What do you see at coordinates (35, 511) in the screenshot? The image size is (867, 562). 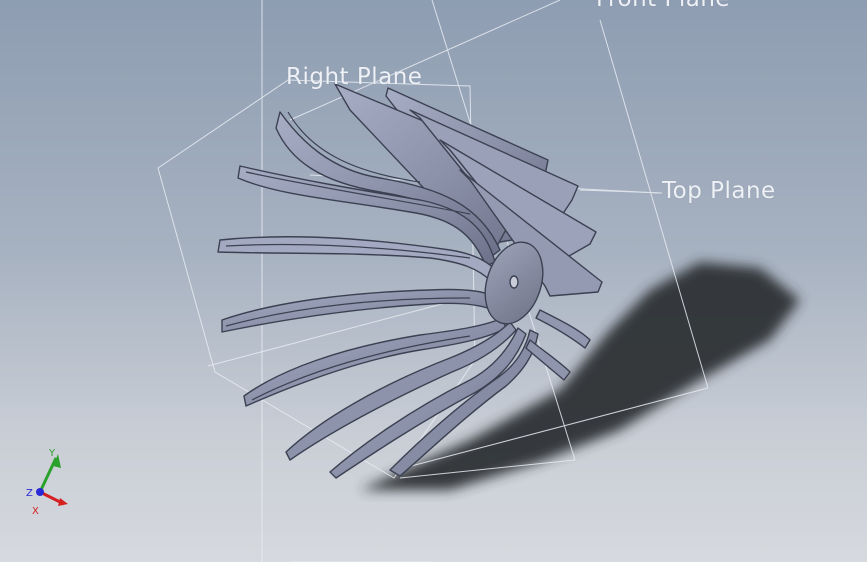 I see `x-label: X` at bounding box center [35, 511].